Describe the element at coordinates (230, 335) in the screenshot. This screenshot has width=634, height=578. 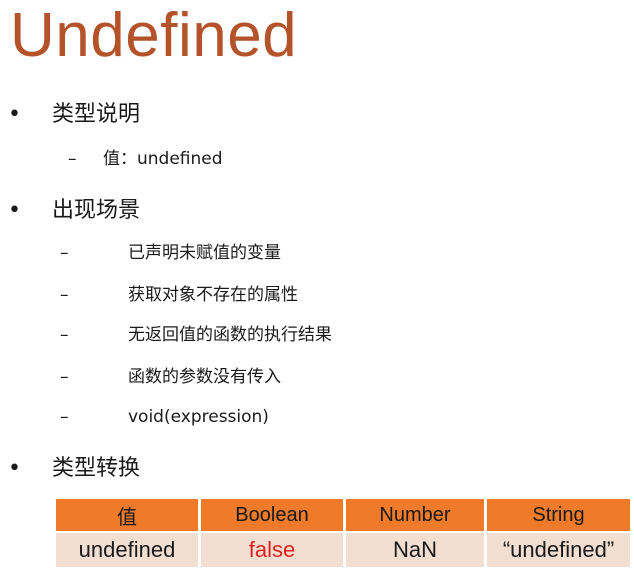
I see `scene-item: 无返回值的函数的执行结果` at that location.